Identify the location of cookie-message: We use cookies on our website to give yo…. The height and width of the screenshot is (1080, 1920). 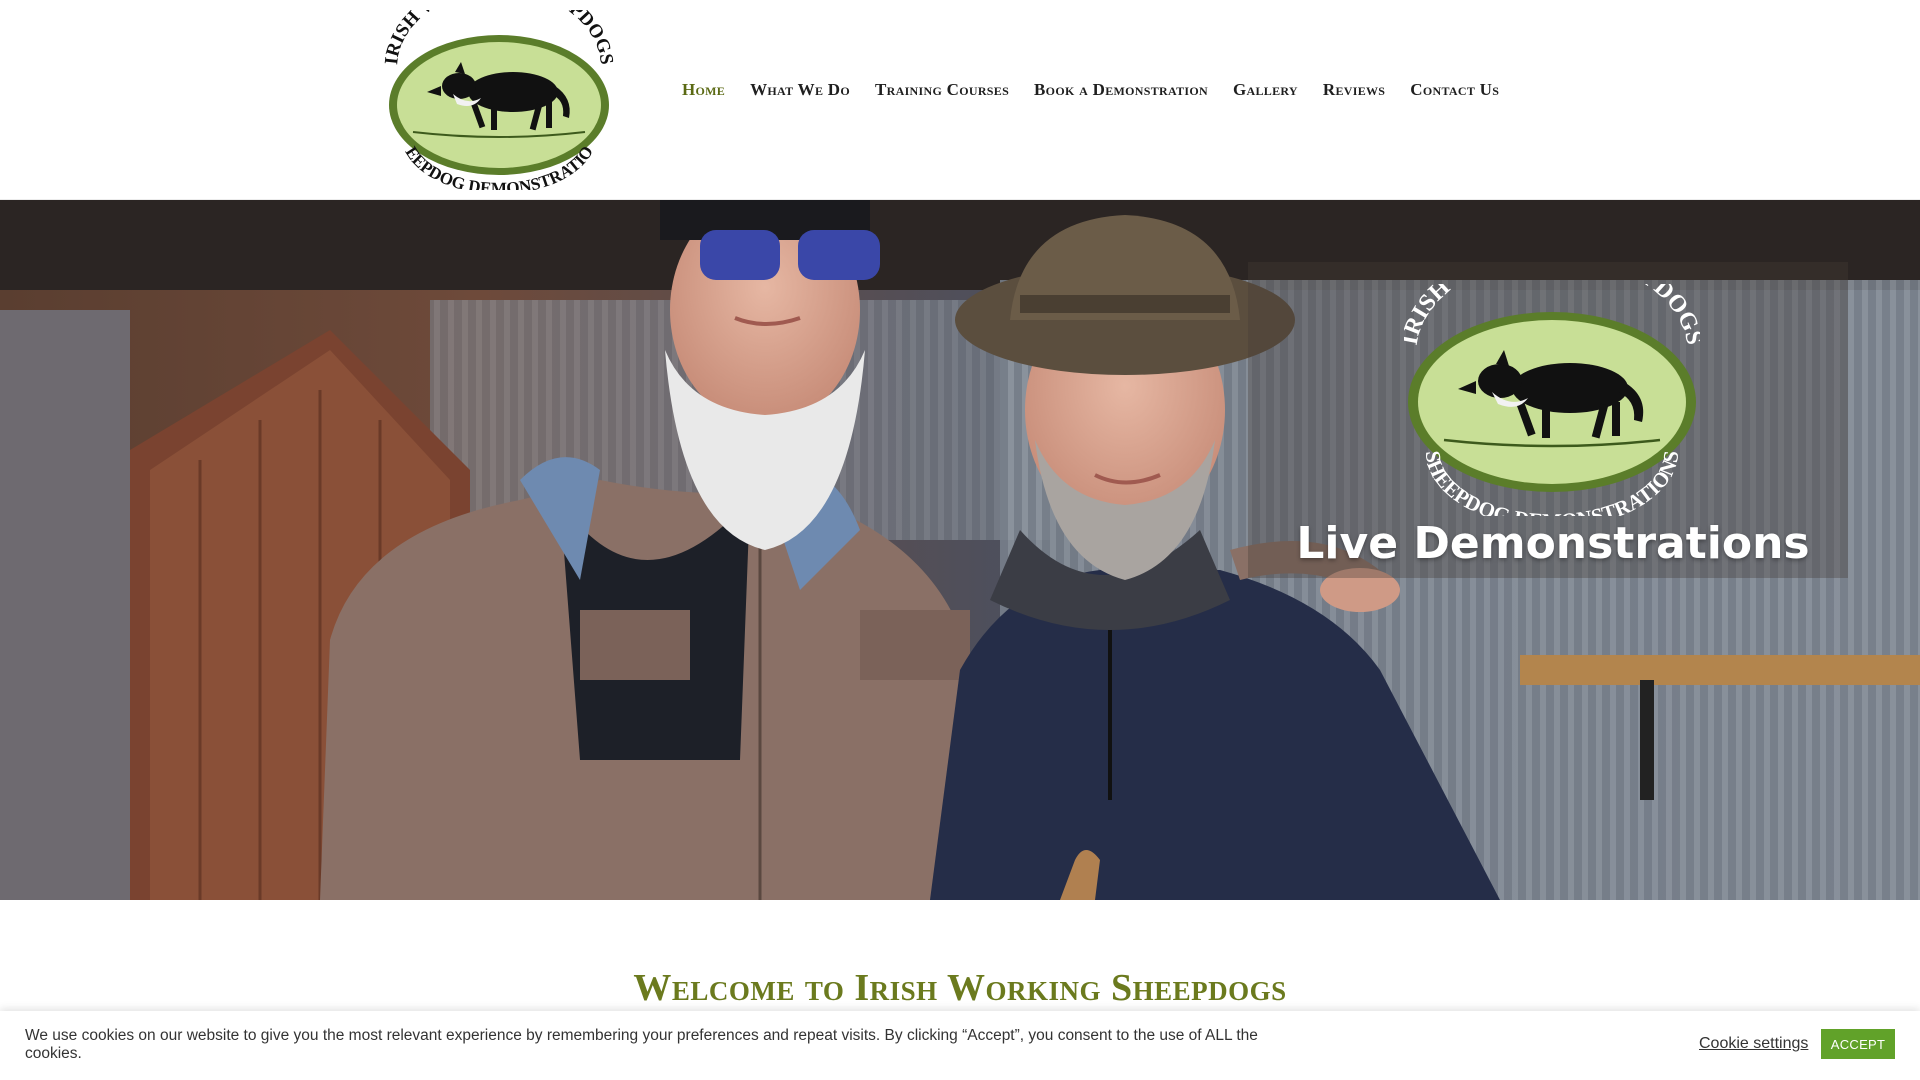
(641, 1044).